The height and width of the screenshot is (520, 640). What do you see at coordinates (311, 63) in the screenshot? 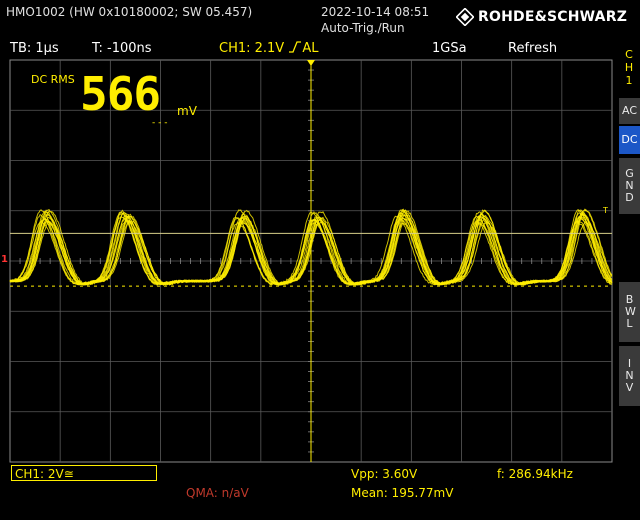
I see `trigger-position-marker` at bounding box center [311, 63].